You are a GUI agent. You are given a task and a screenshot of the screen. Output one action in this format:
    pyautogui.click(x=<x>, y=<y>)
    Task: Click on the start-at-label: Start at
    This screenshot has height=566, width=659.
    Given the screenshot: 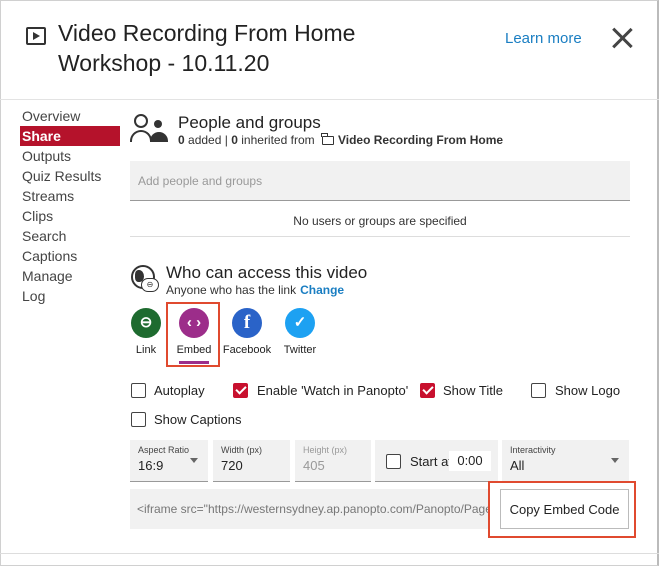 What is the action you would take?
    pyautogui.click(x=431, y=461)
    